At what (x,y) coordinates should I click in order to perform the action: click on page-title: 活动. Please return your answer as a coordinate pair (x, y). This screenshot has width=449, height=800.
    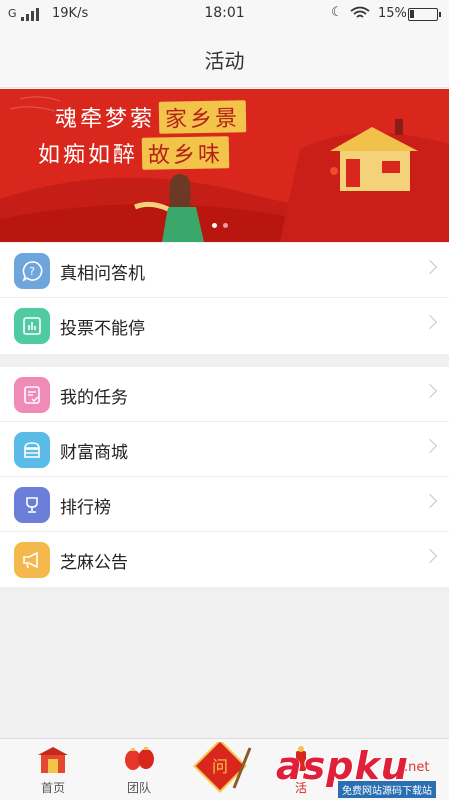
    Looking at the image, I should click on (224, 61).